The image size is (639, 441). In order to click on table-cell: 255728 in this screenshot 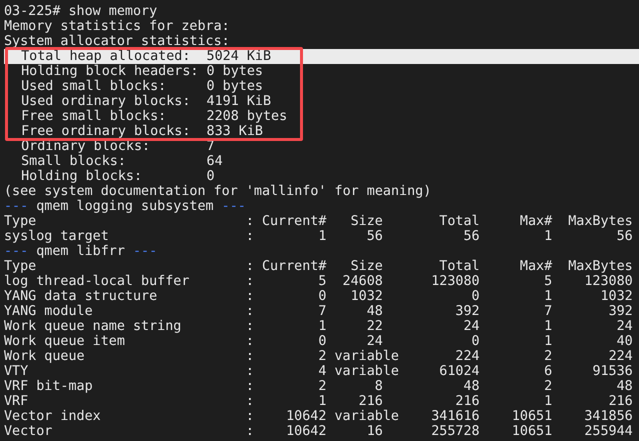, I will do `click(455, 431)`.